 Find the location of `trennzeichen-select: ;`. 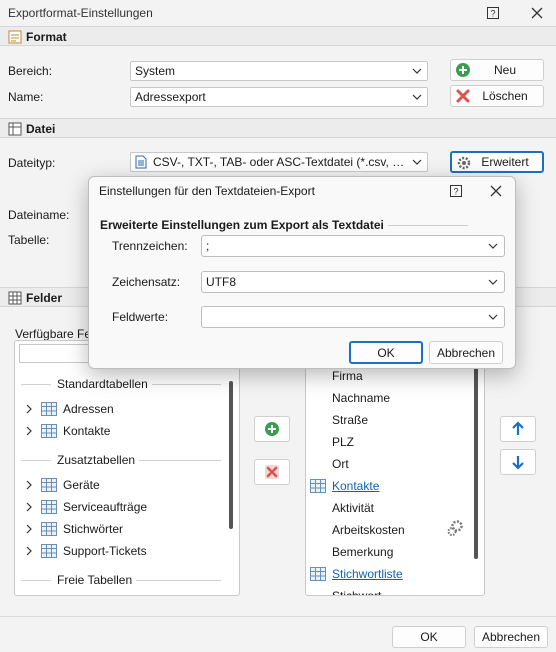

trennzeichen-select: ; is located at coordinates (353, 246).